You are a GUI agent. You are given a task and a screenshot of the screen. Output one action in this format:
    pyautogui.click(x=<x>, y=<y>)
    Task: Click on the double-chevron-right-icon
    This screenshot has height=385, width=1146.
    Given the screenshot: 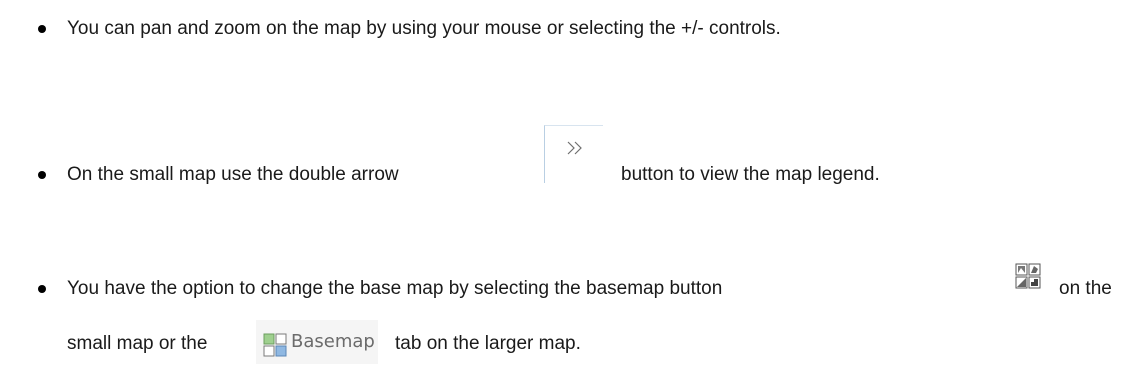 What is the action you would take?
    pyautogui.click(x=574, y=148)
    